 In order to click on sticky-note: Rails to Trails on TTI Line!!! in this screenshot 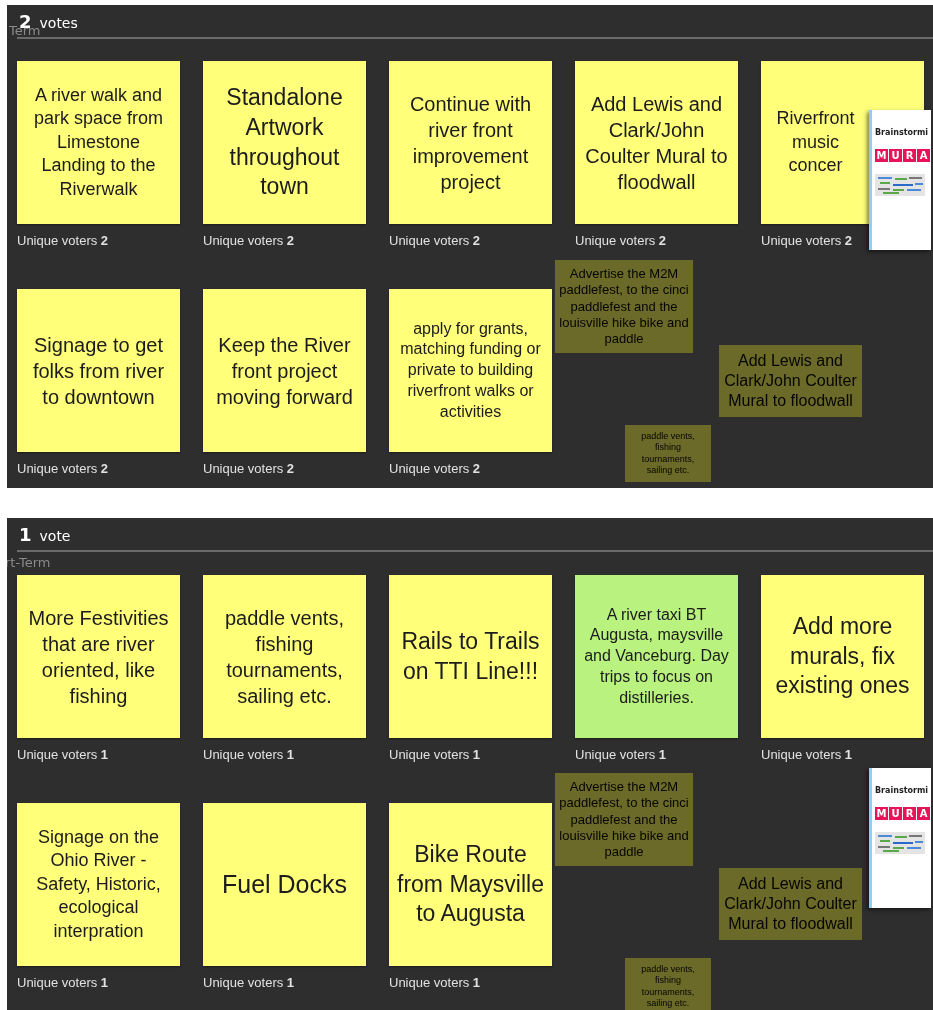, I will do `click(470, 656)`.